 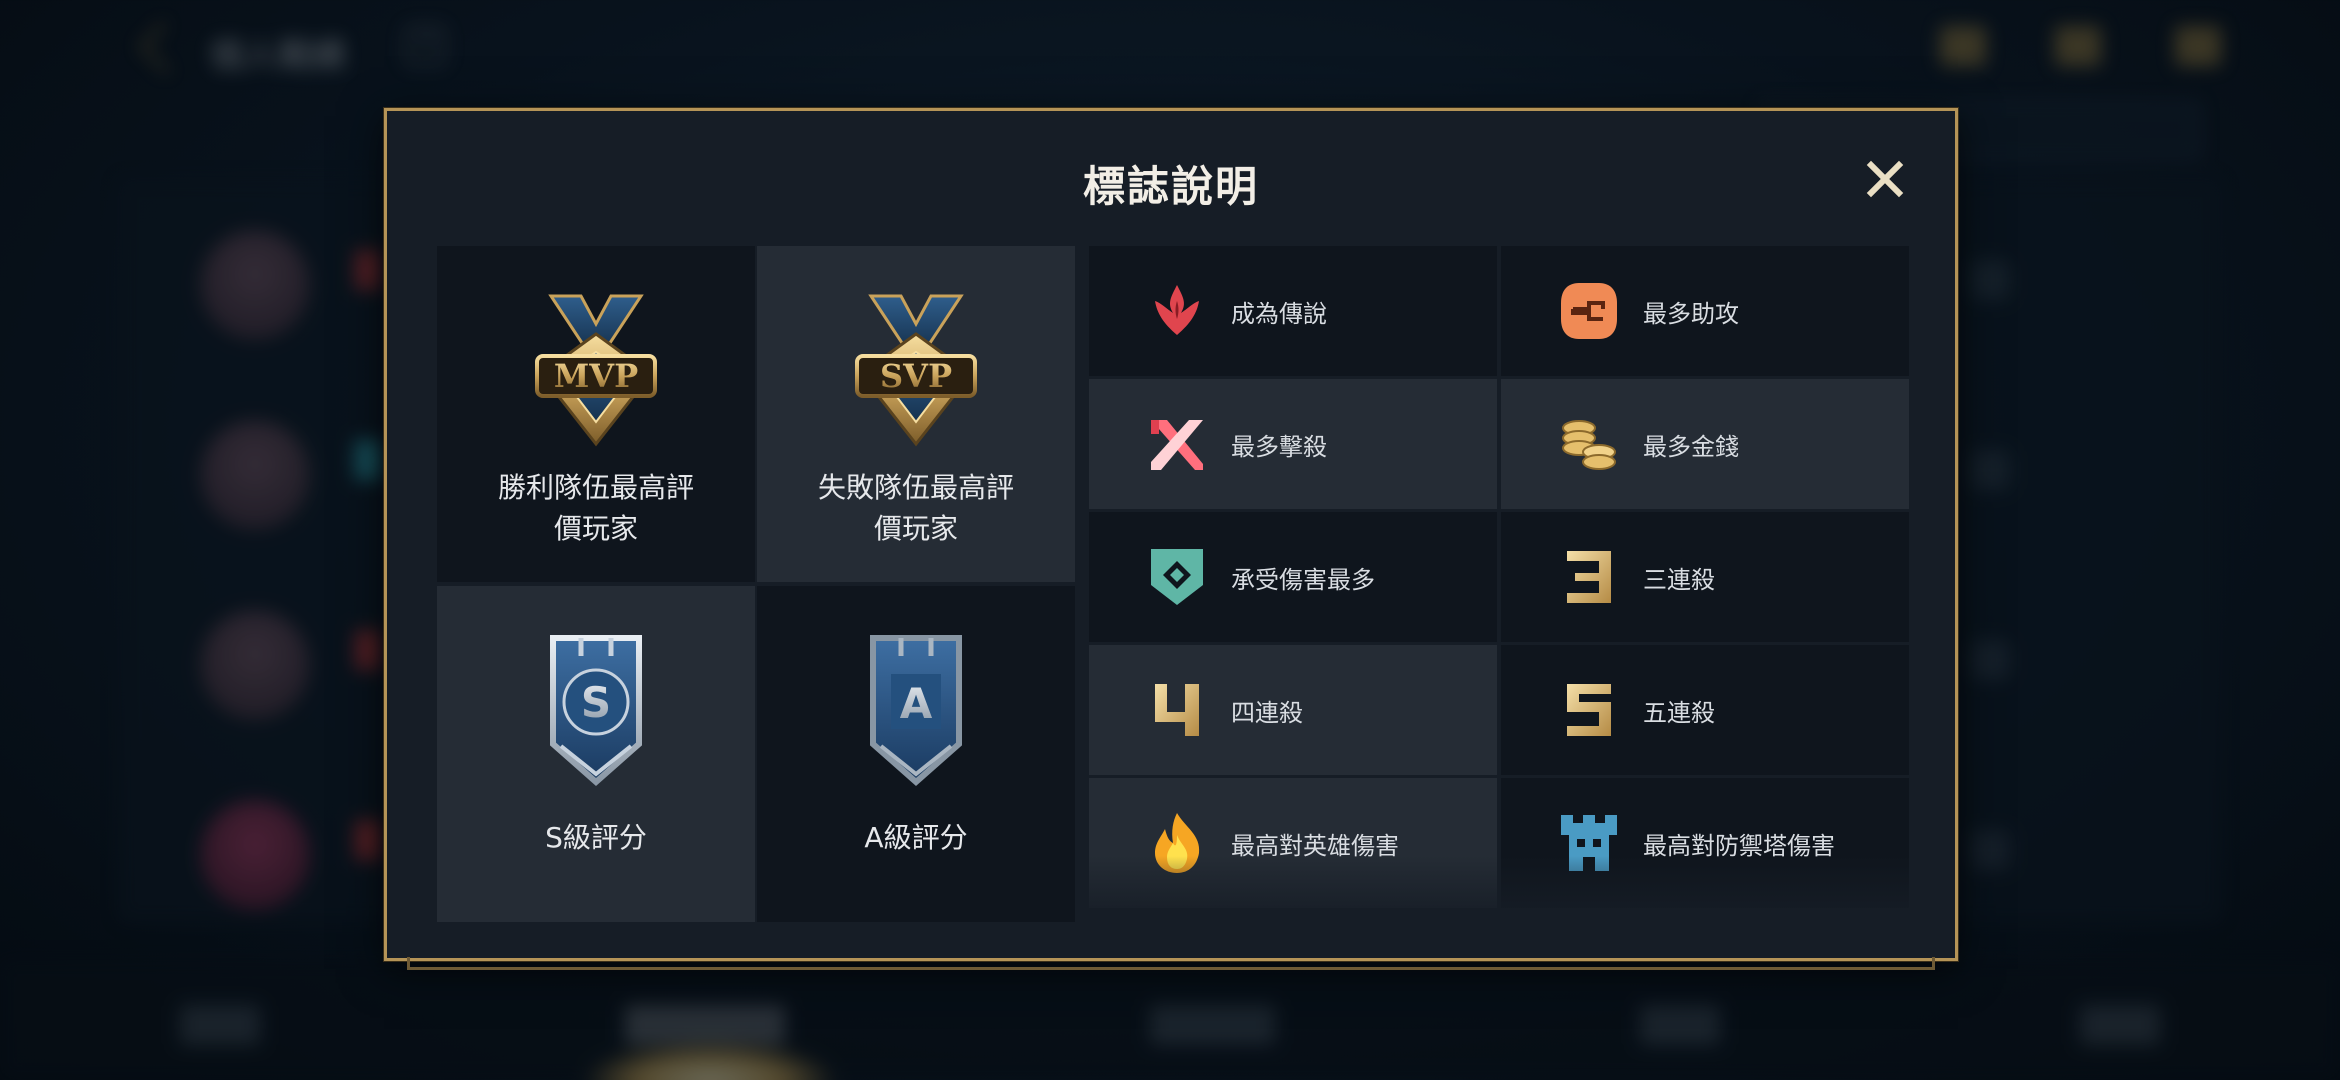 What do you see at coordinates (916, 376) in the screenshot?
I see `svg-text: SVP` at bounding box center [916, 376].